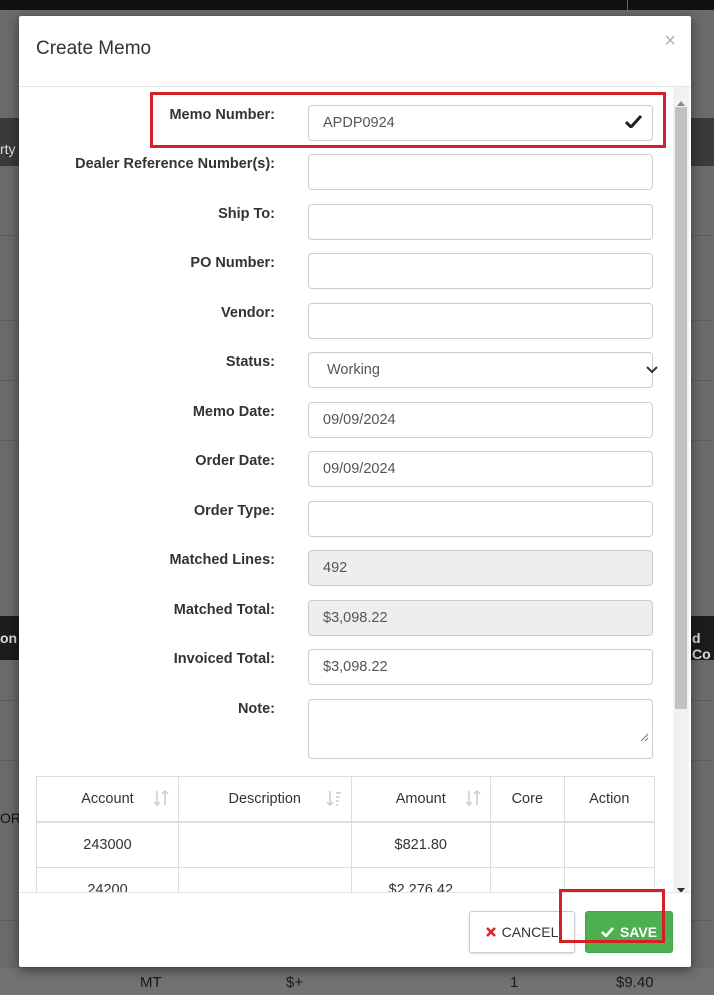 The height and width of the screenshot is (995, 714). Describe the element at coordinates (256, 709) in the screenshot. I see `note-label: Note:` at that location.